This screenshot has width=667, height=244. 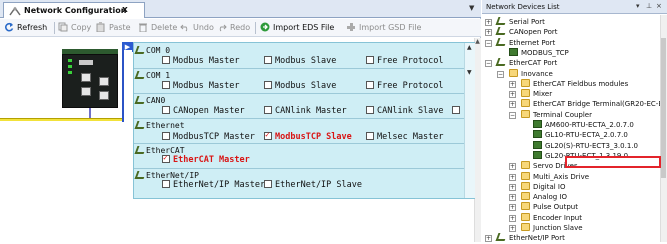 I want to click on tab-close-icon: x, so click(x=125, y=10).